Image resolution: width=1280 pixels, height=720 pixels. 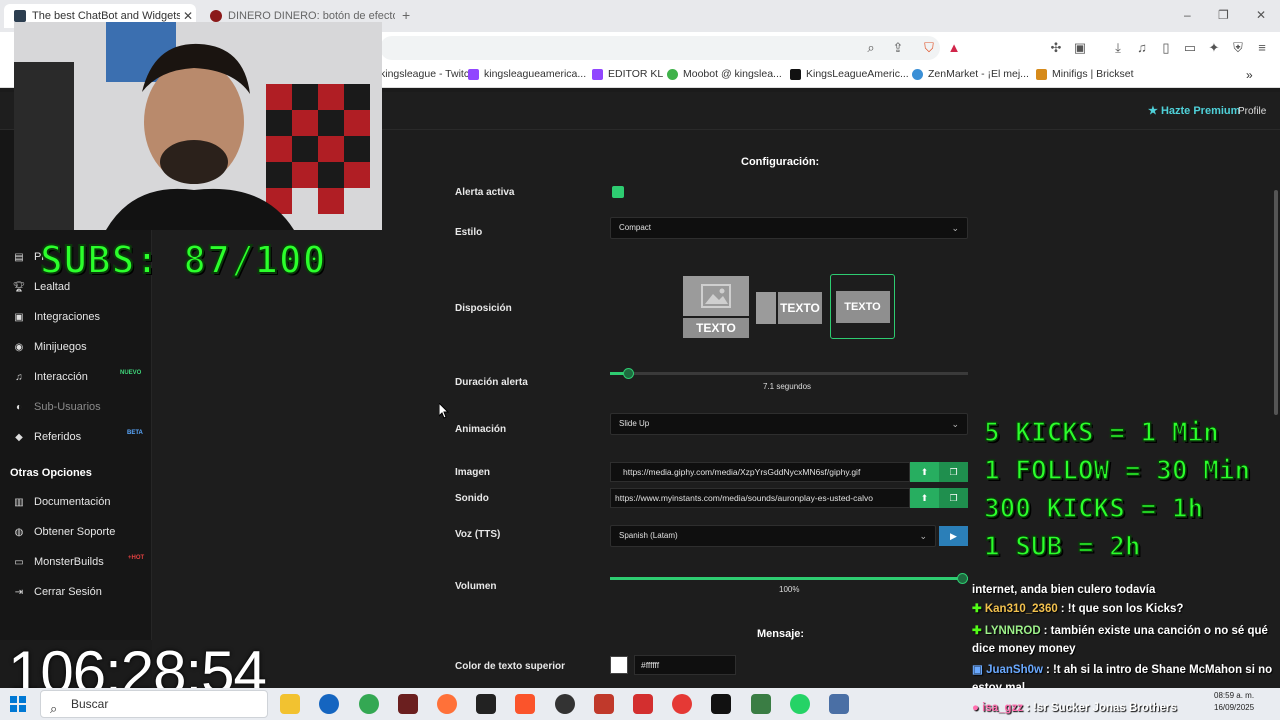 I want to click on ccleaner-icon, so click(x=329, y=704).